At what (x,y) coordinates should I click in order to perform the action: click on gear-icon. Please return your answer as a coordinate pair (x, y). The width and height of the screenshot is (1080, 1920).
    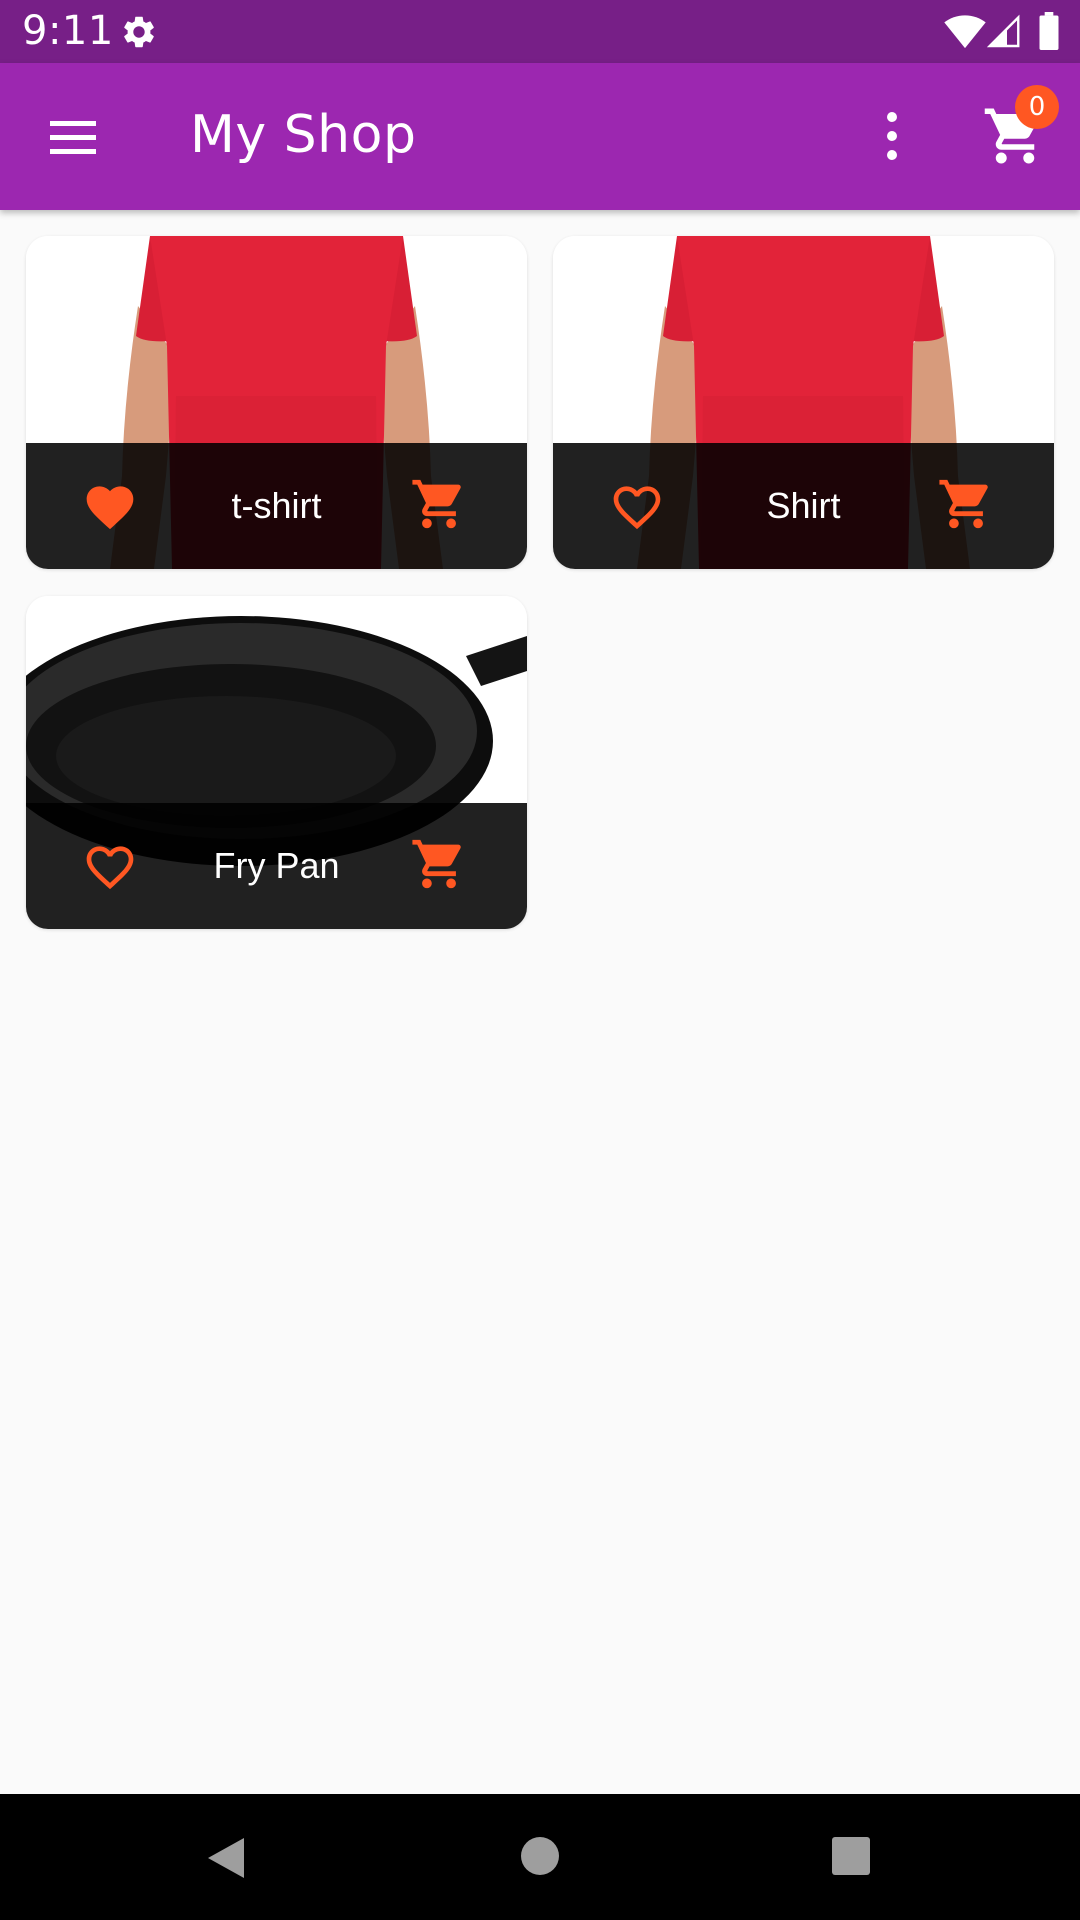
    Looking at the image, I should click on (139, 32).